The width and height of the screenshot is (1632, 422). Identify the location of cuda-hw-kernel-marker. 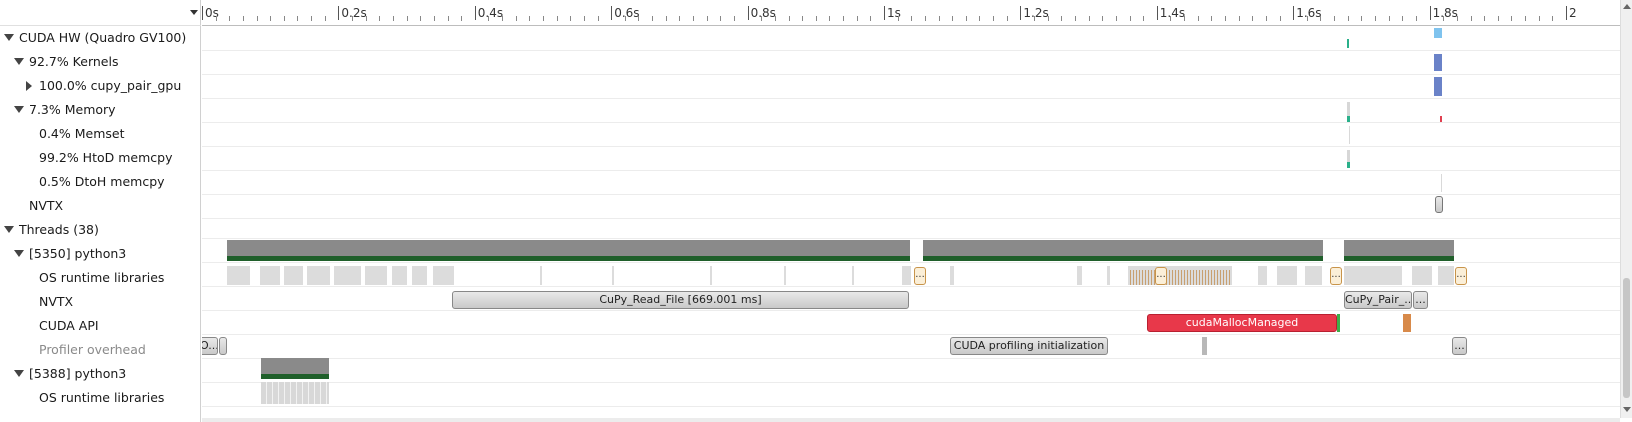
(1438, 33).